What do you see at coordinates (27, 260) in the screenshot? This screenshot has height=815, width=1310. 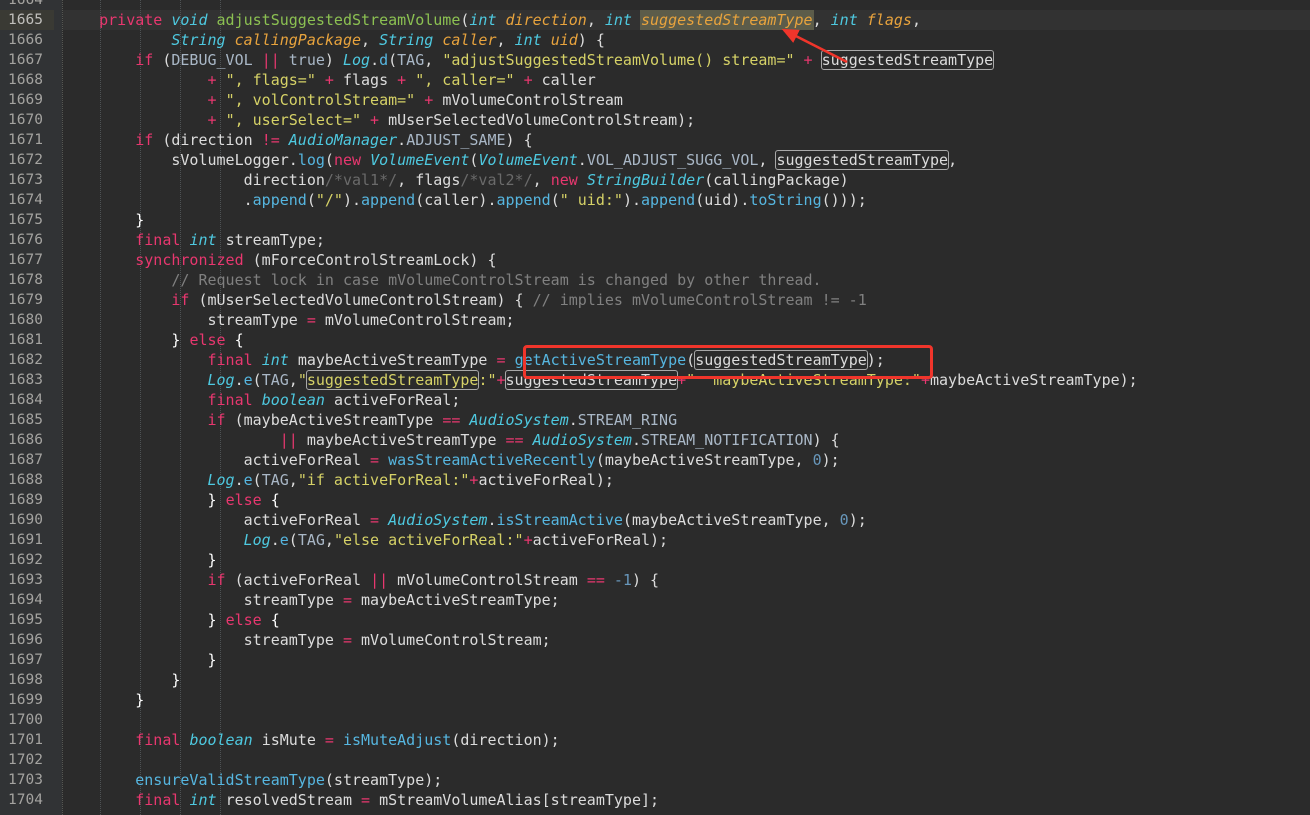 I see `line-number: 1677` at bounding box center [27, 260].